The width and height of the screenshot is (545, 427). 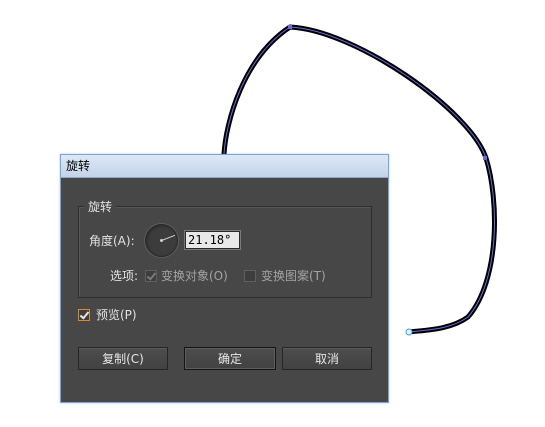 What do you see at coordinates (78, 166) in the screenshot?
I see `dialog-title: 旋转` at bounding box center [78, 166].